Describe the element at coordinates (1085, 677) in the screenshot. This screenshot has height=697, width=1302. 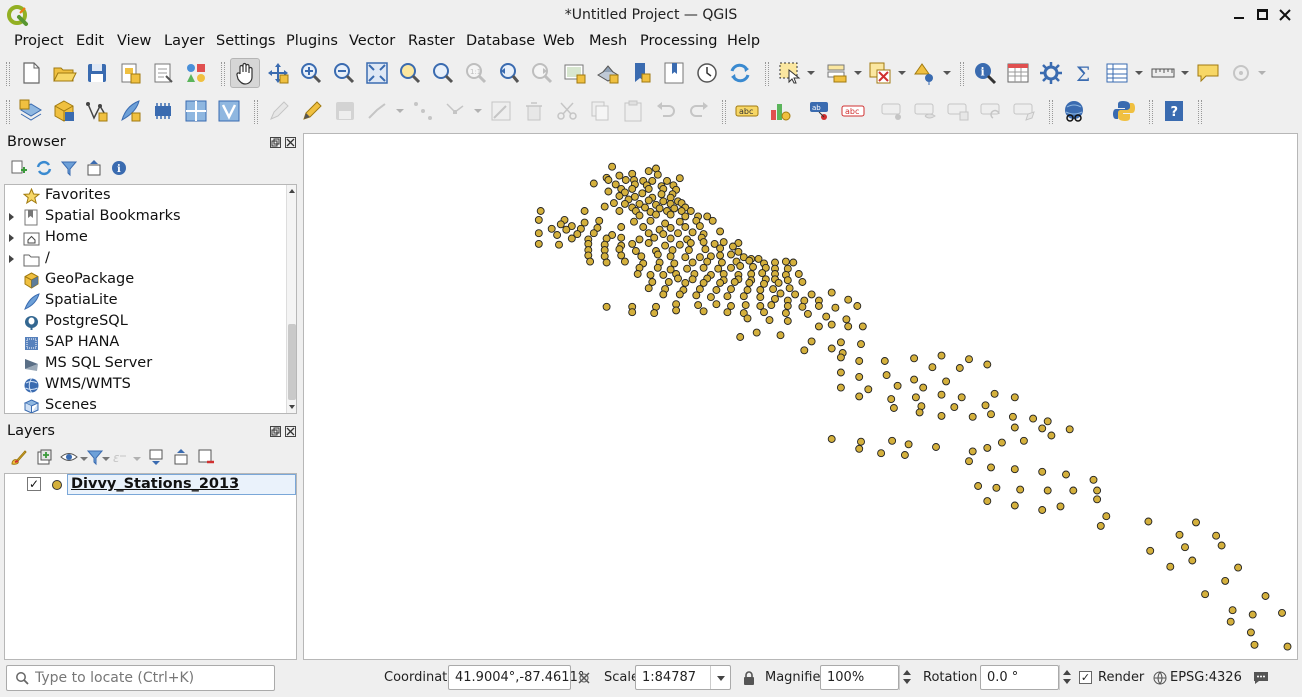
I see `render-checkbox: ✓` at that location.